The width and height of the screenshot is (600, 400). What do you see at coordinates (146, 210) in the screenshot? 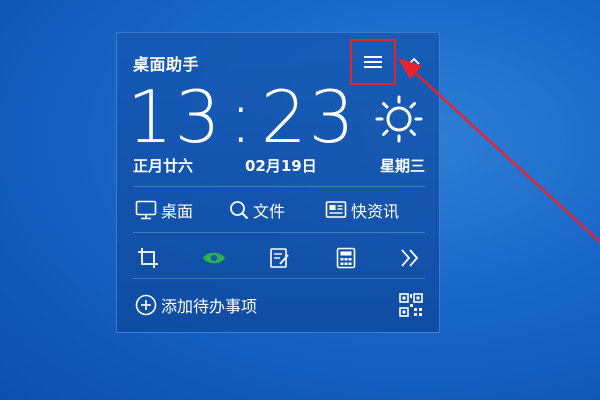
I see `monitor-icon` at bounding box center [146, 210].